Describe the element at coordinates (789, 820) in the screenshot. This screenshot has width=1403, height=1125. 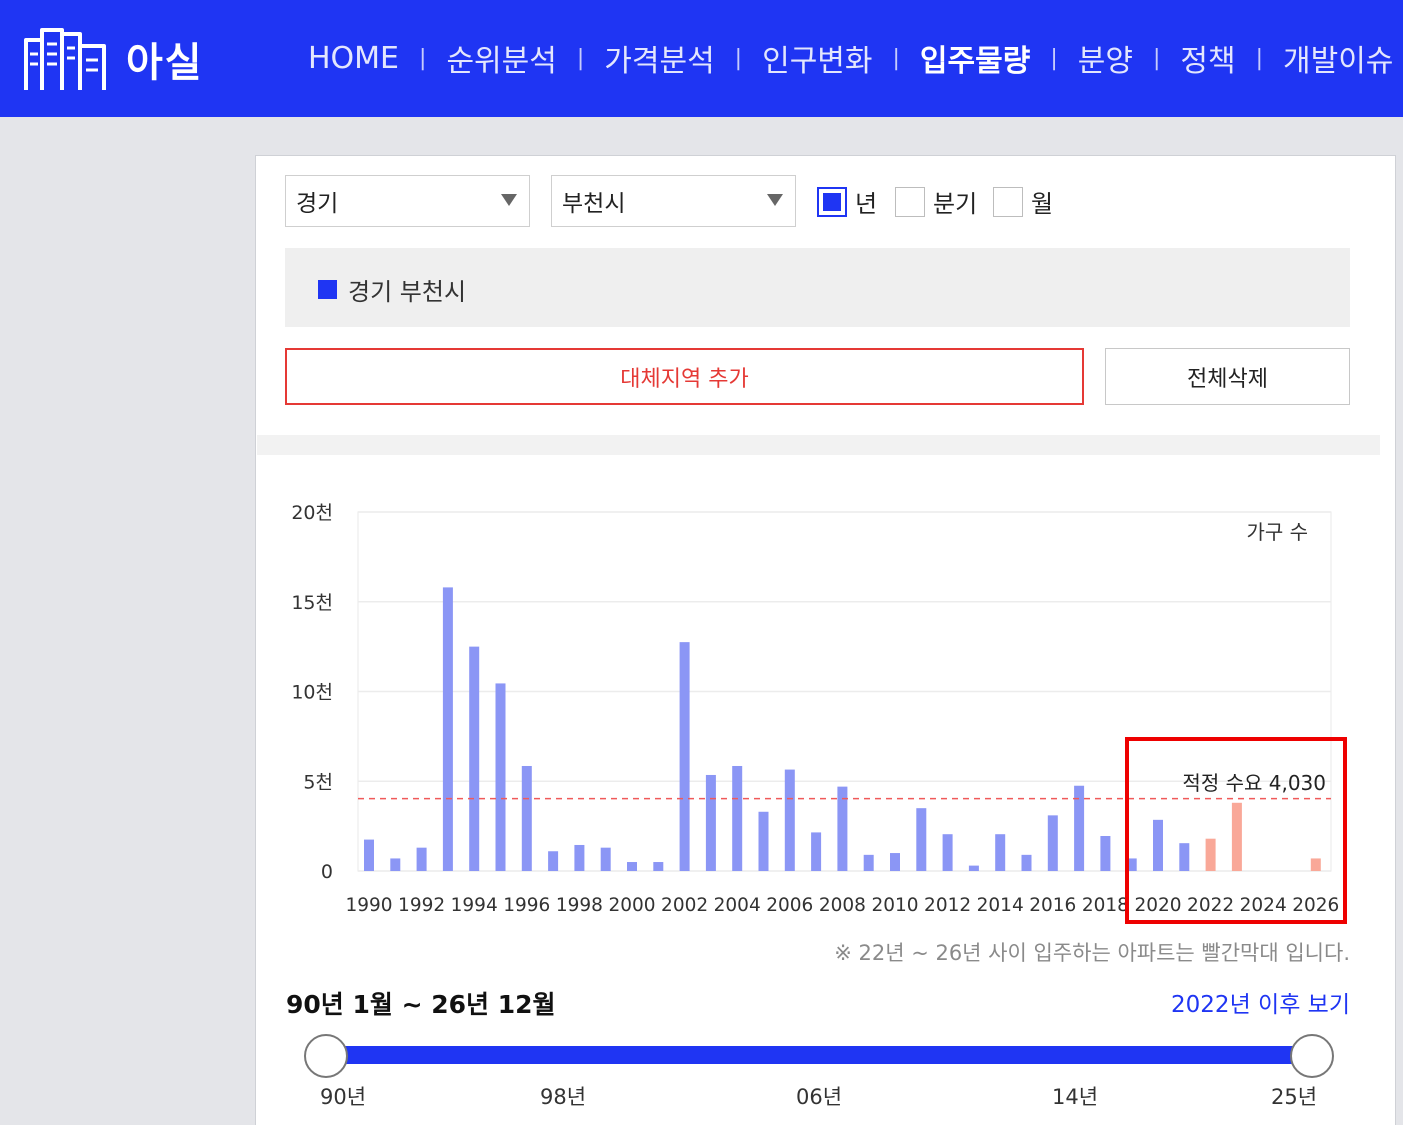
I see `bar-2006` at that location.